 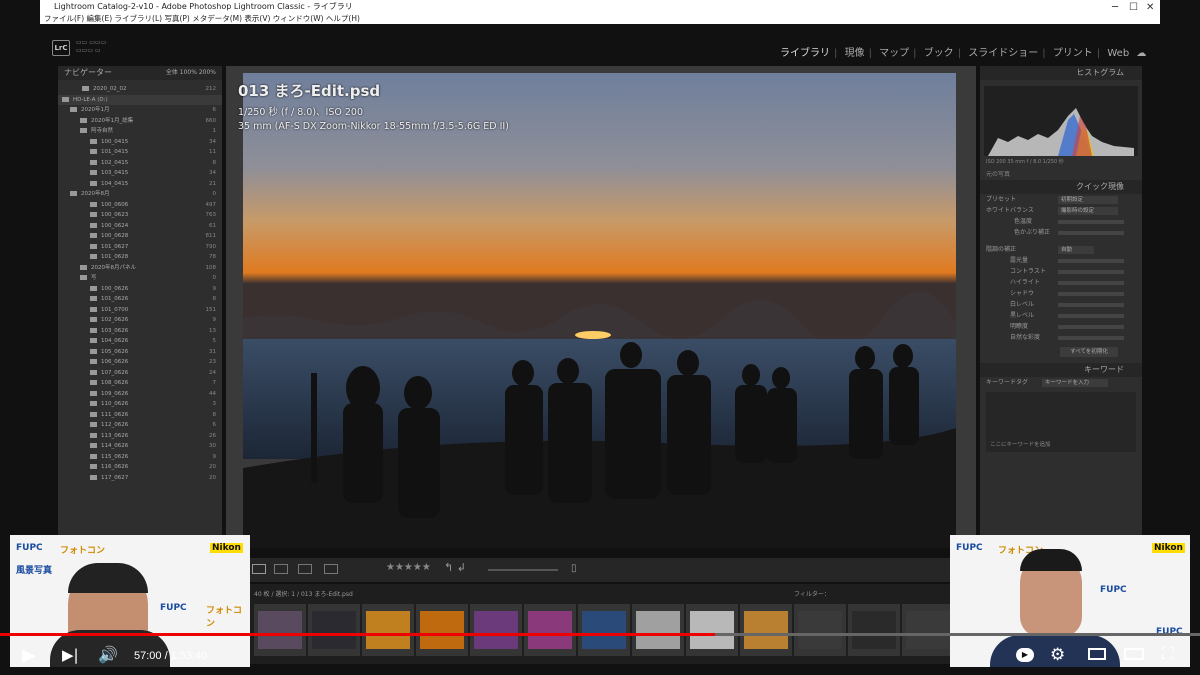 What do you see at coordinates (1134, 654) in the screenshot?
I see `theater-icon` at bounding box center [1134, 654].